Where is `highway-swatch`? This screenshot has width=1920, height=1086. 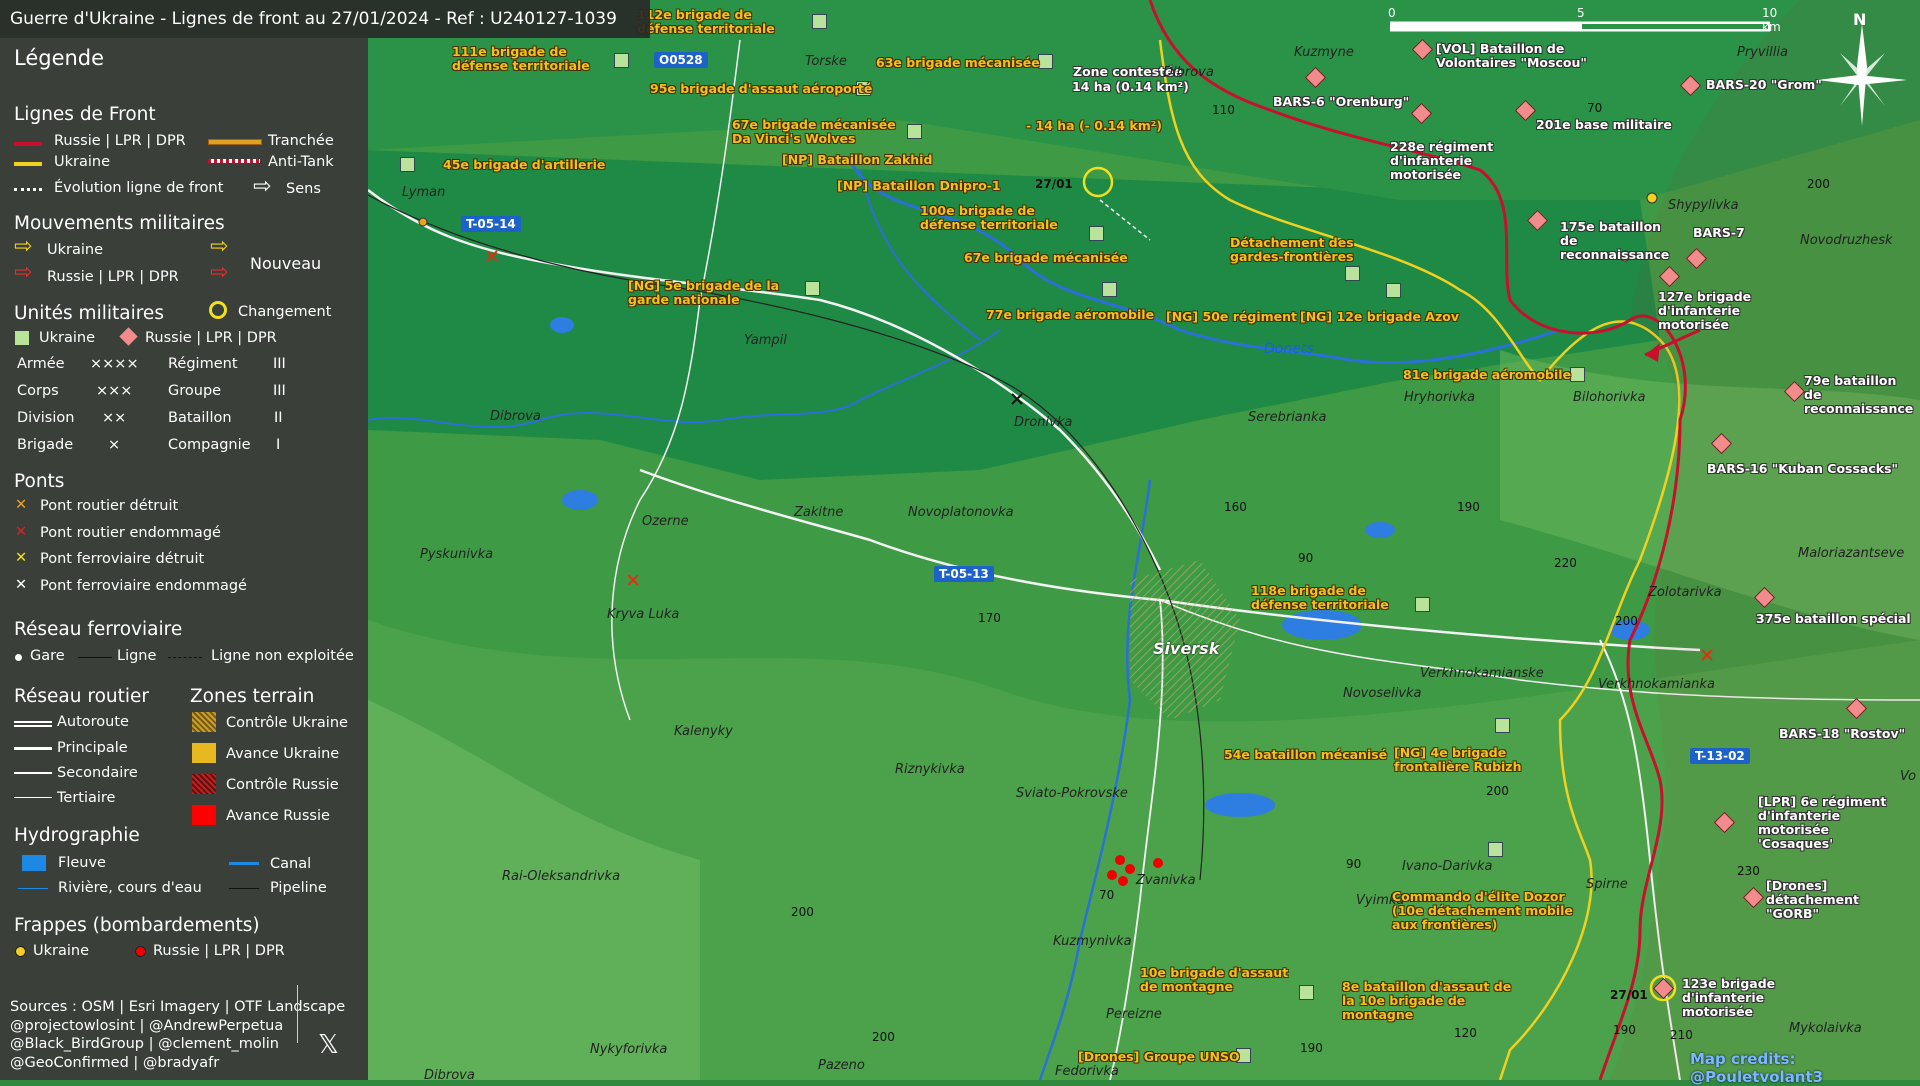 highway-swatch is located at coordinates (33, 724).